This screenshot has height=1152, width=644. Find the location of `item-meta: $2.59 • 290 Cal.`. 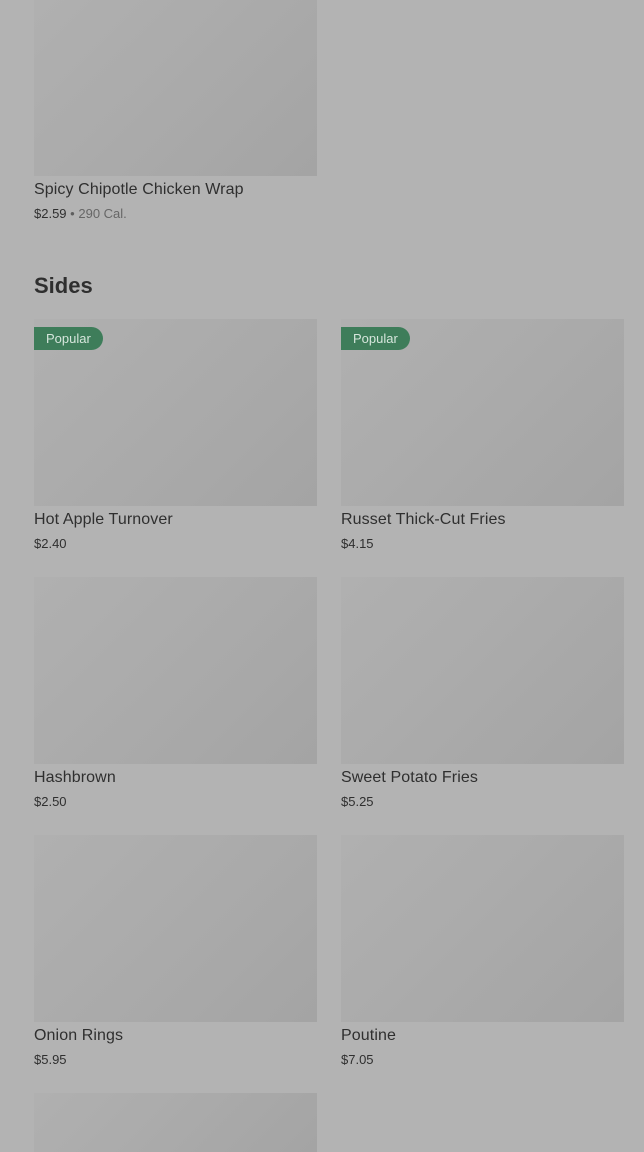

item-meta: $2.59 • 290 Cal. is located at coordinates (80, 213).